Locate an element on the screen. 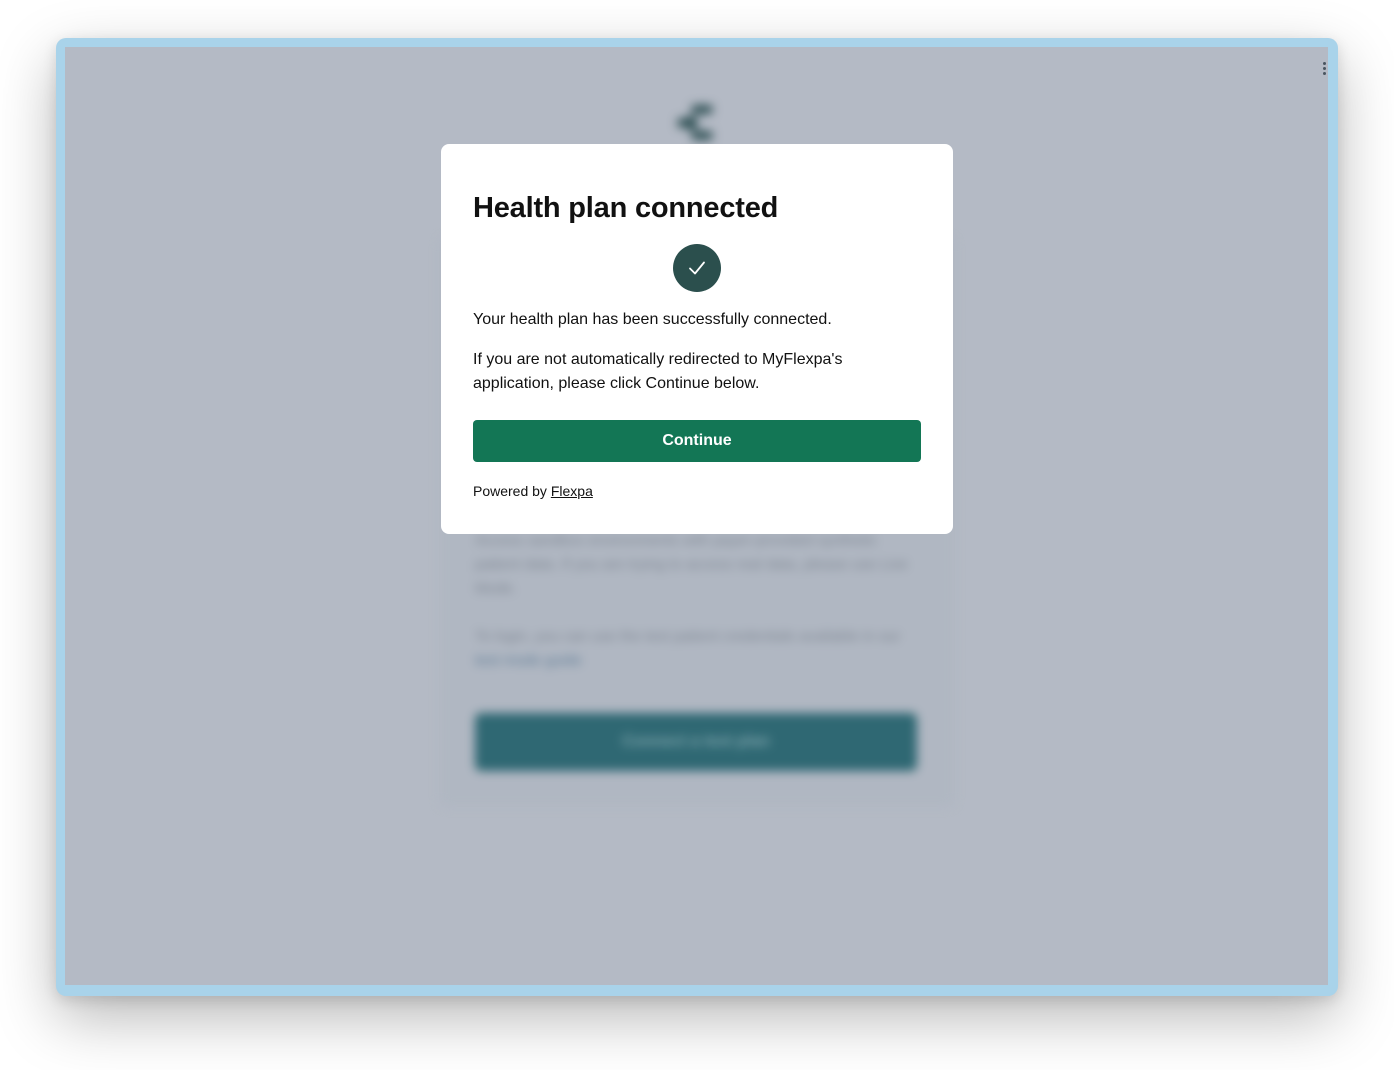 This screenshot has height=1070, width=1394. flexpa-link: Flexpa is located at coordinates (572, 491).